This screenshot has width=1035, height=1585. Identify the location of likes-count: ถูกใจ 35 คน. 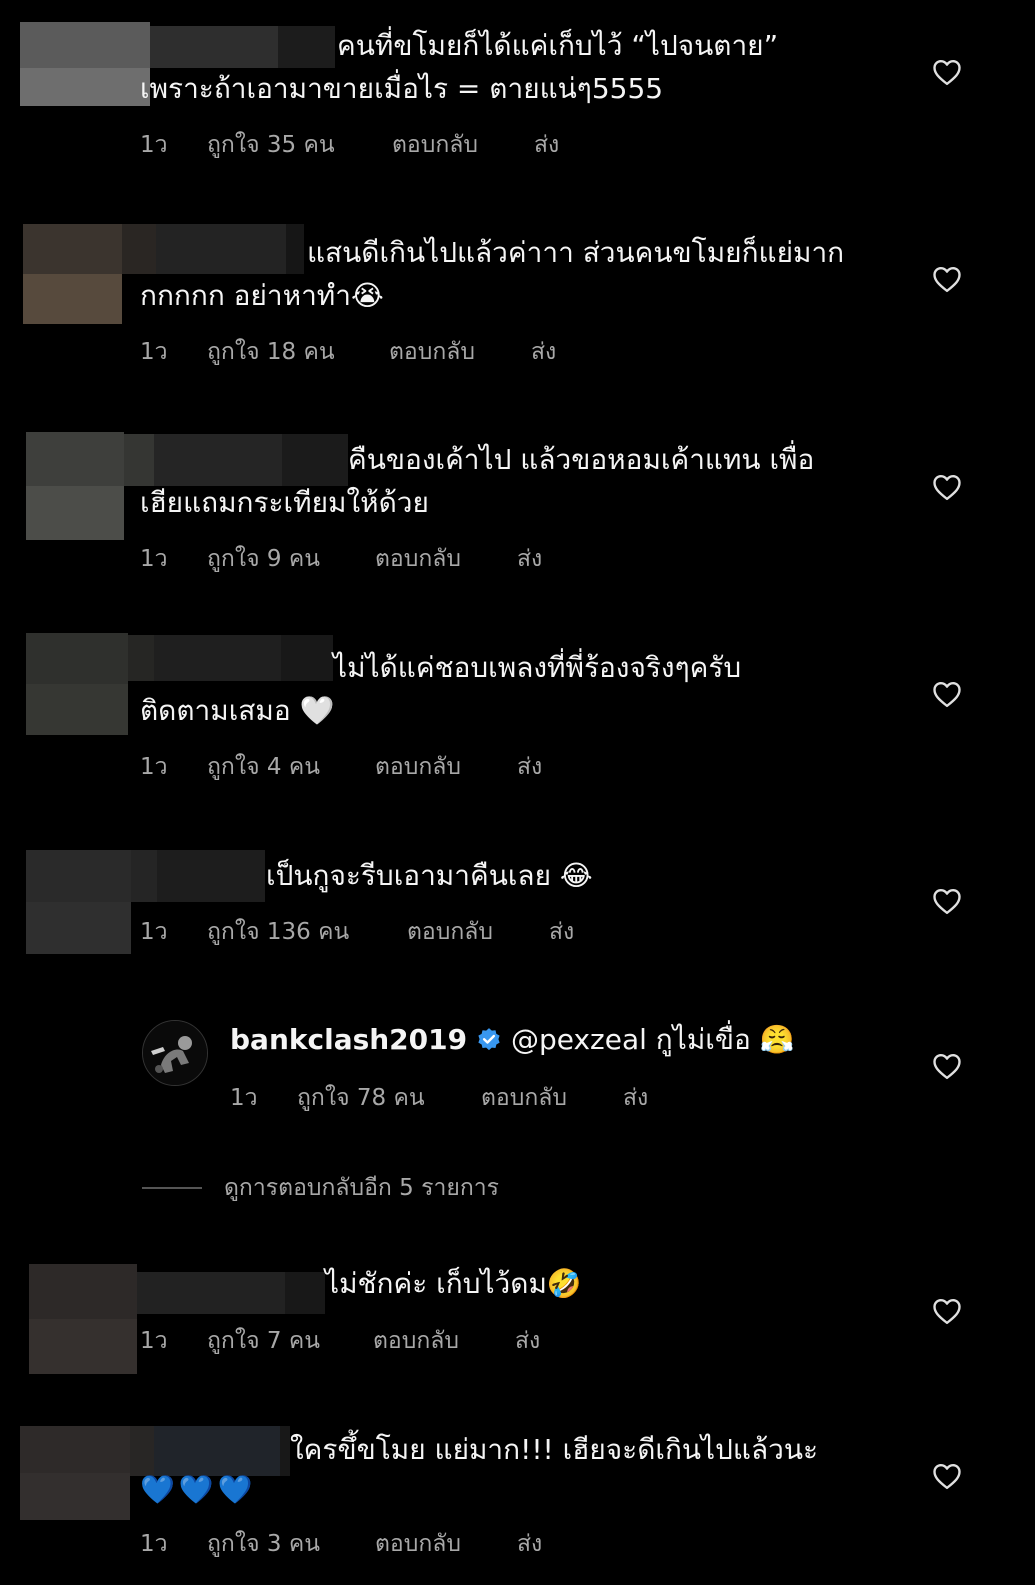
(299, 145).